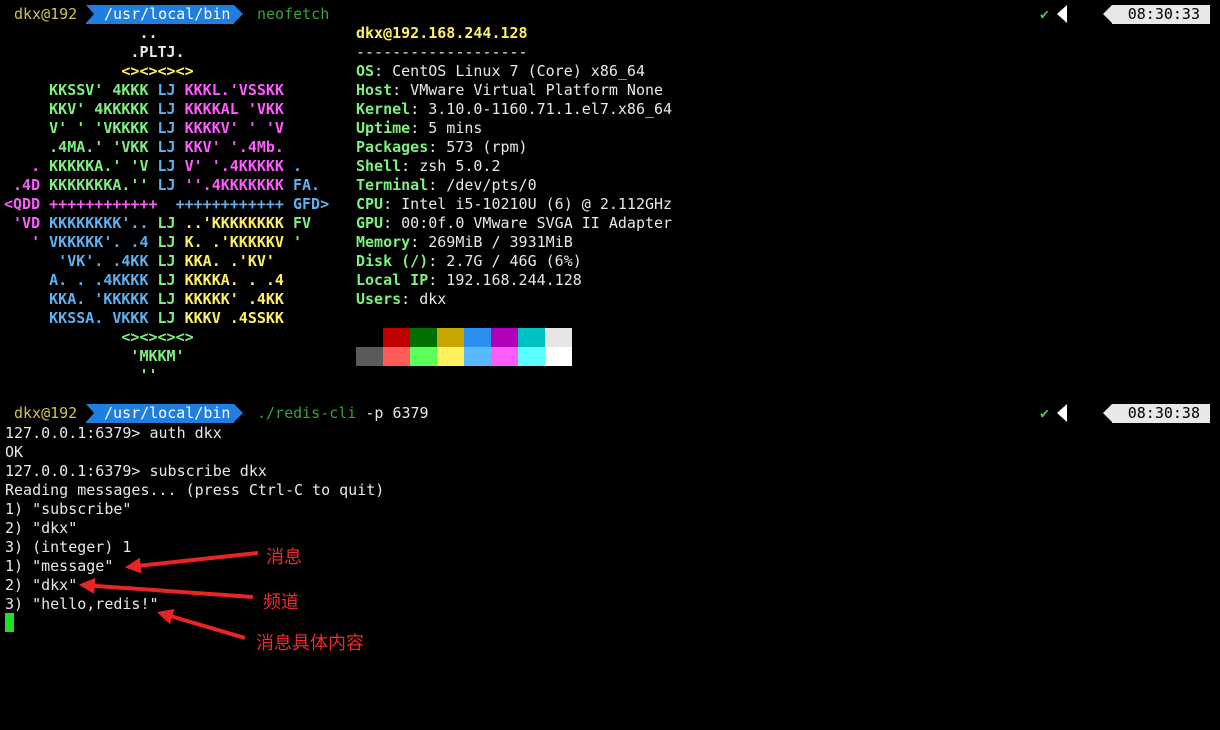  Describe the element at coordinates (310, 643) in the screenshot. I see `annotation-content: 消息具体内容` at that location.